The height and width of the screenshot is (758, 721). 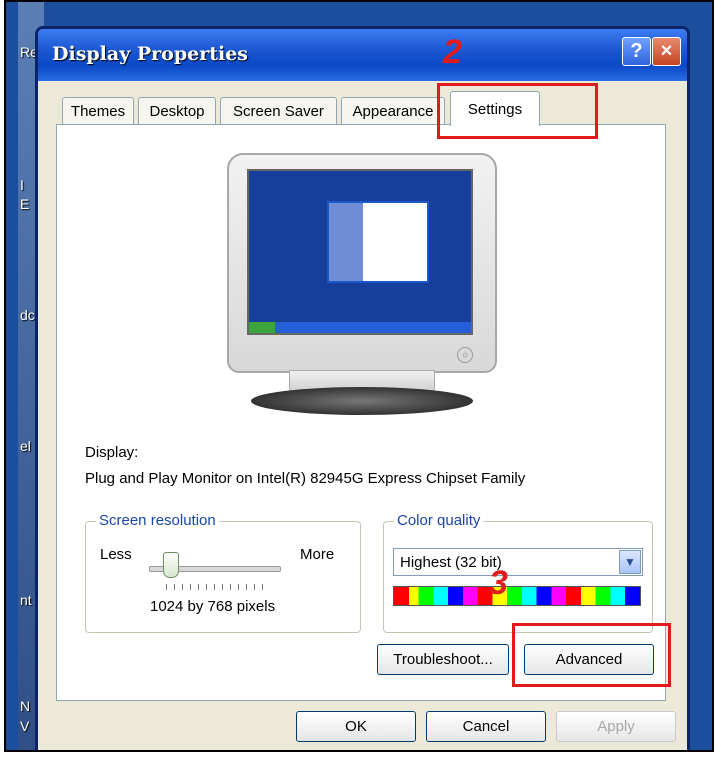 I want to click on apply-button: Apply, so click(x=616, y=726).